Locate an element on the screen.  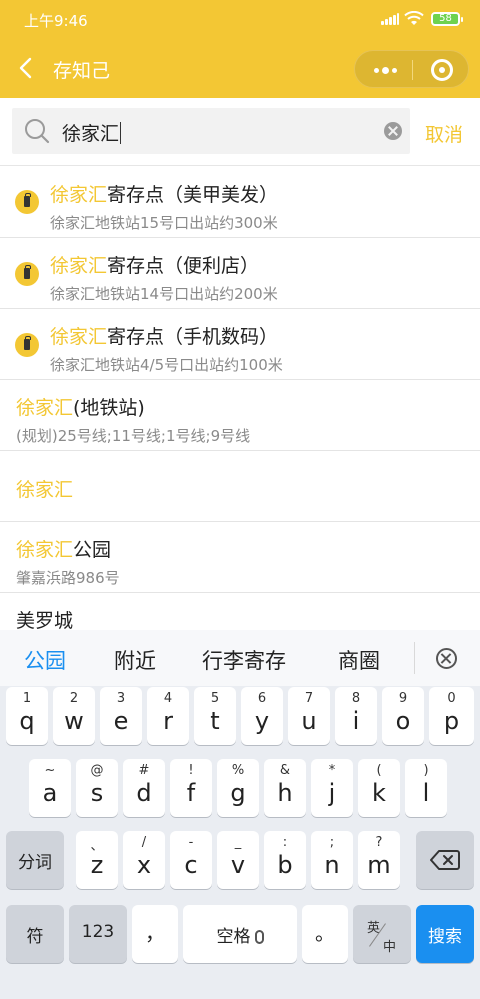
battery-icon: 58 is located at coordinates (447, 19).